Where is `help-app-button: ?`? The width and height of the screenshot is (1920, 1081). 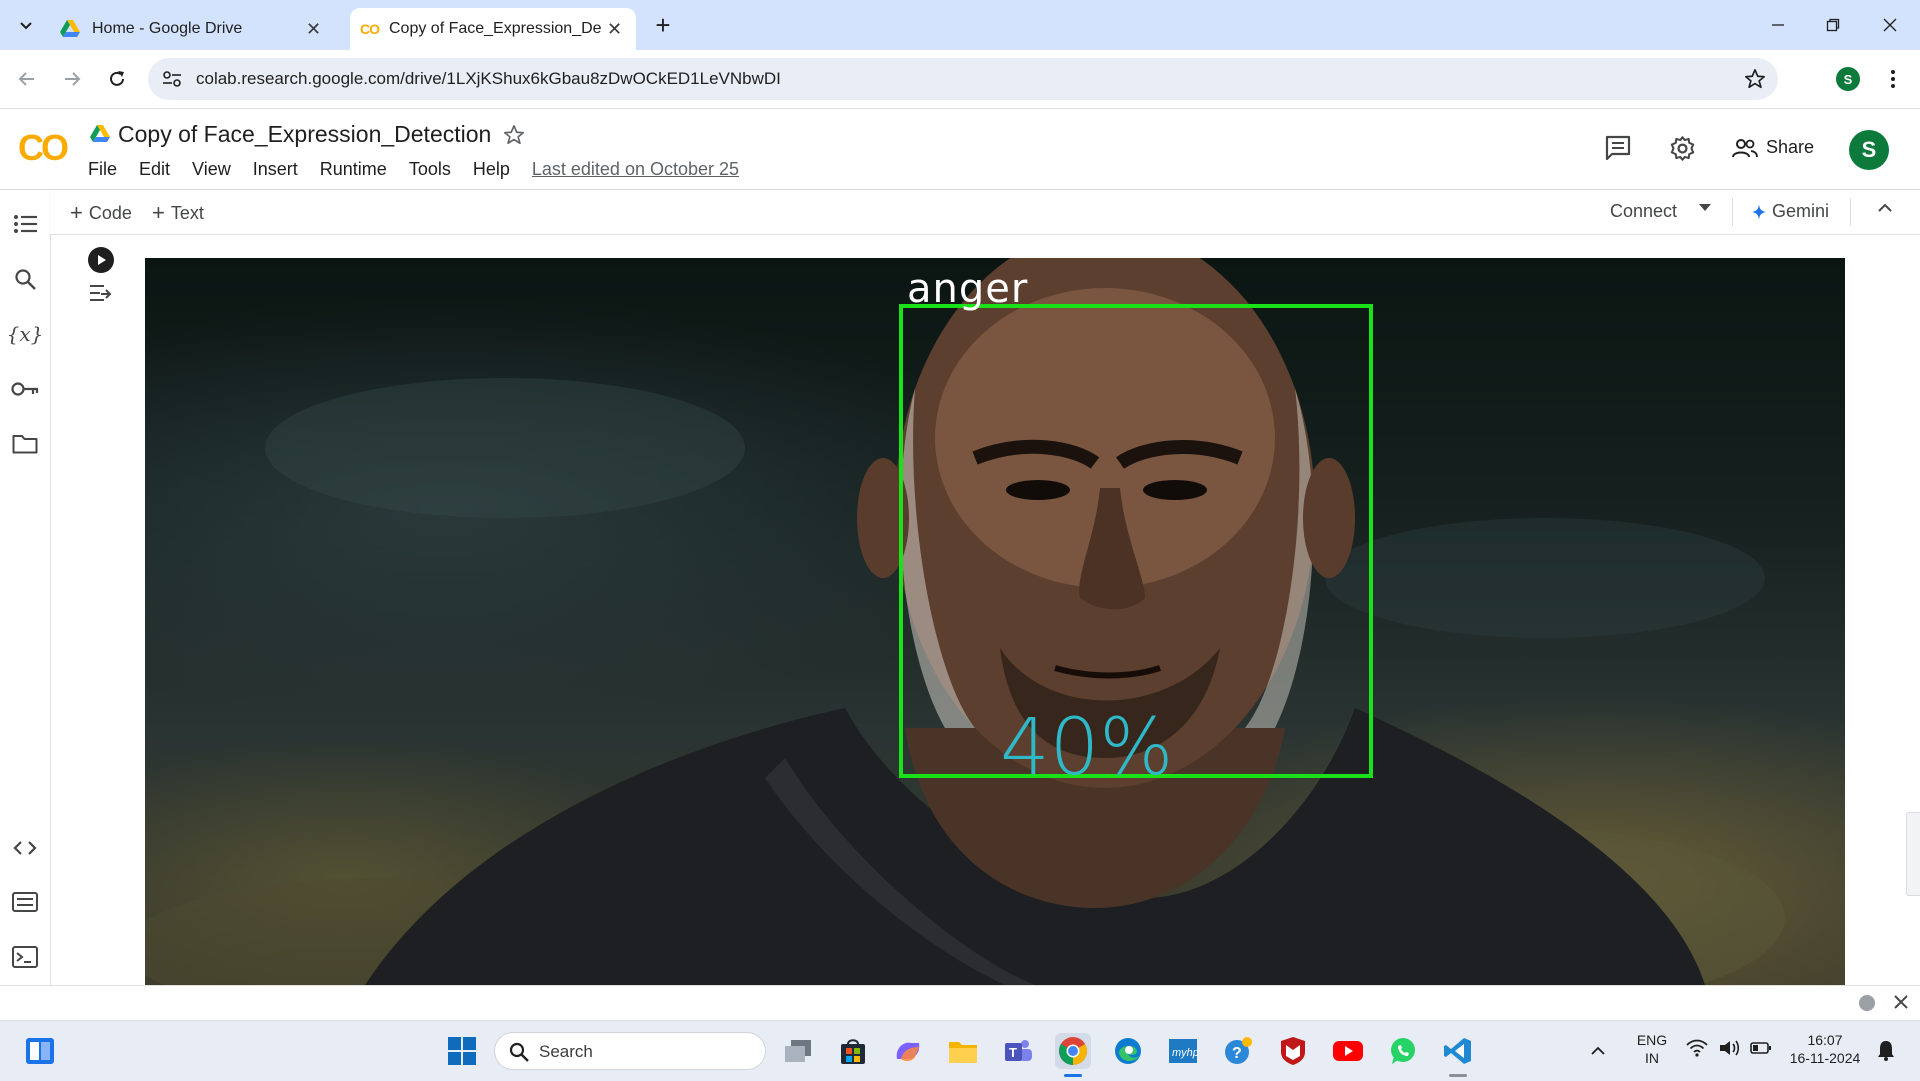
help-app-button: ? is located at coordinates (1238, 1051).